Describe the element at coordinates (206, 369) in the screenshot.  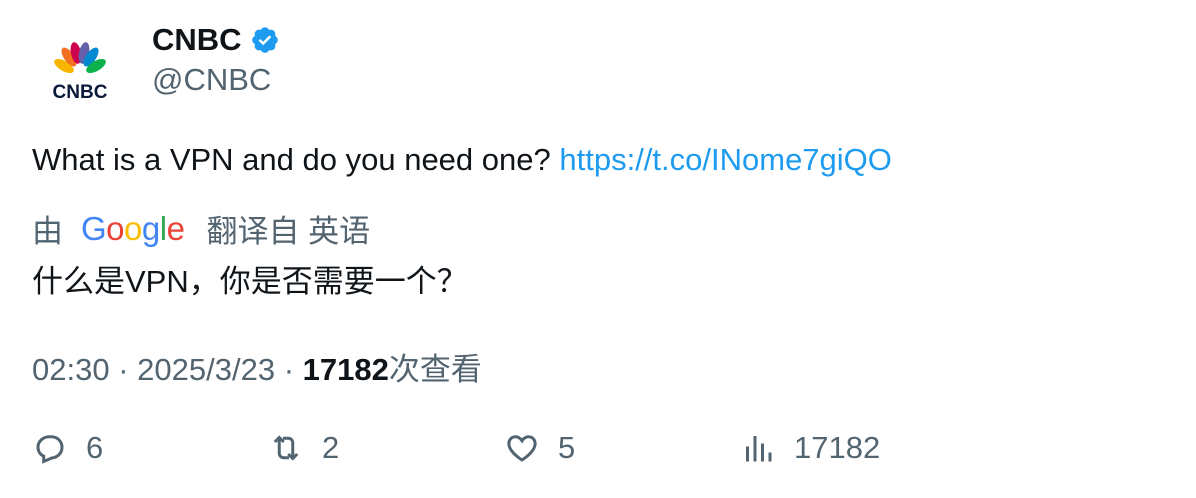
I see `tweet-date: 2025/3/23` at that location.